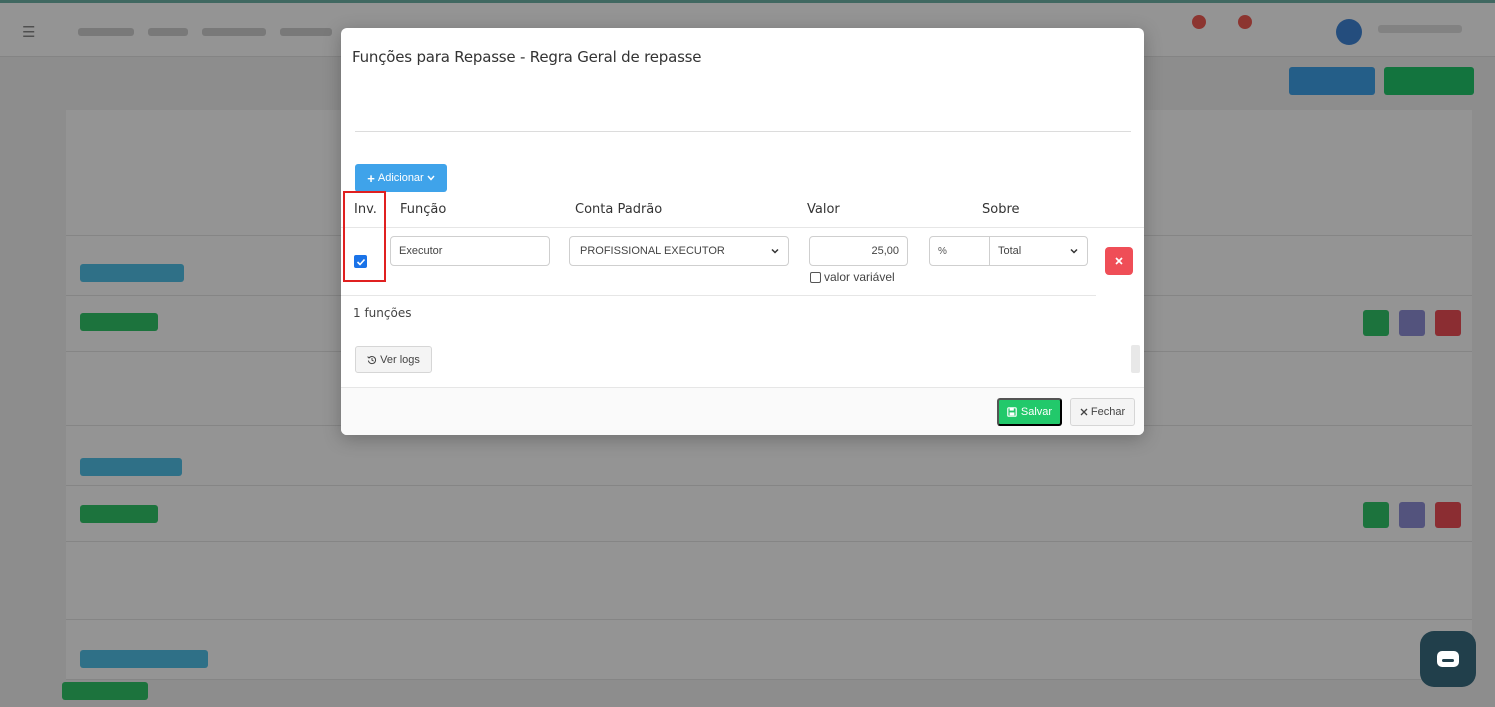 The image size is (1495, 707). Describe the element at coordinates (371, 178) in the screenshot. I see `plus-icon: +` at that location.